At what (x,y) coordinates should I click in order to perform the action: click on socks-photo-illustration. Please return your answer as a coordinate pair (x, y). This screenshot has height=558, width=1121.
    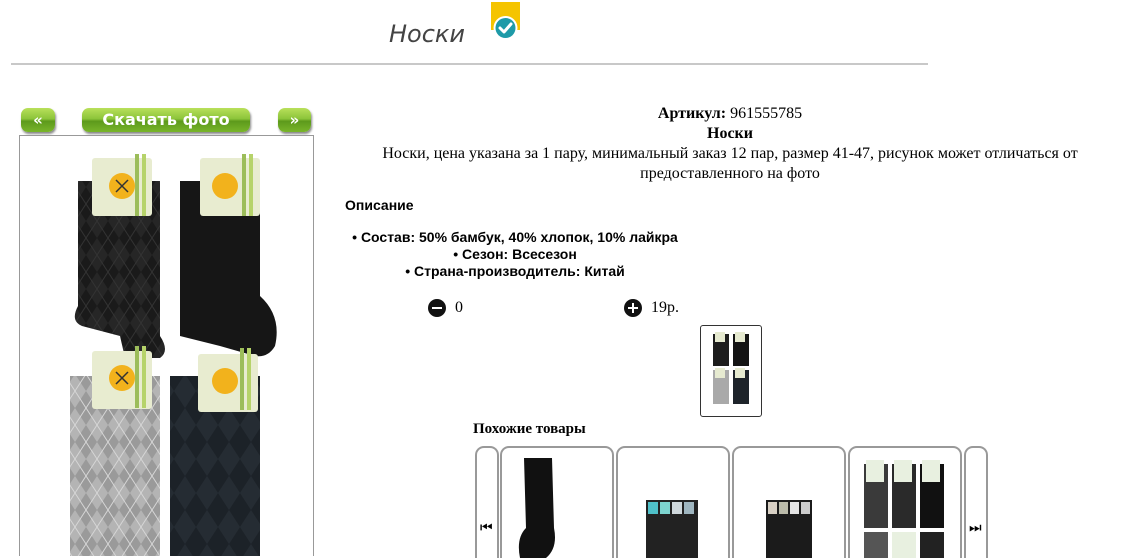
    Looking at the image, I should click on (173, 355).